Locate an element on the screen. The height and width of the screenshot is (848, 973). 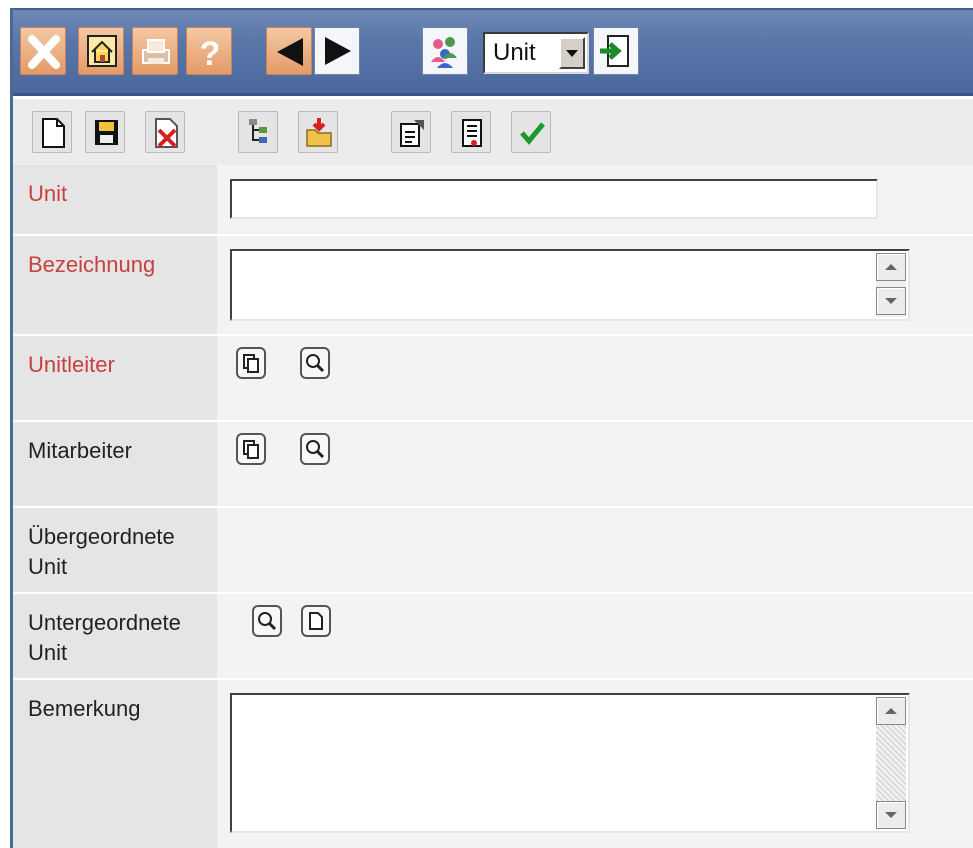
close-button is located at coordinates (43, 51).